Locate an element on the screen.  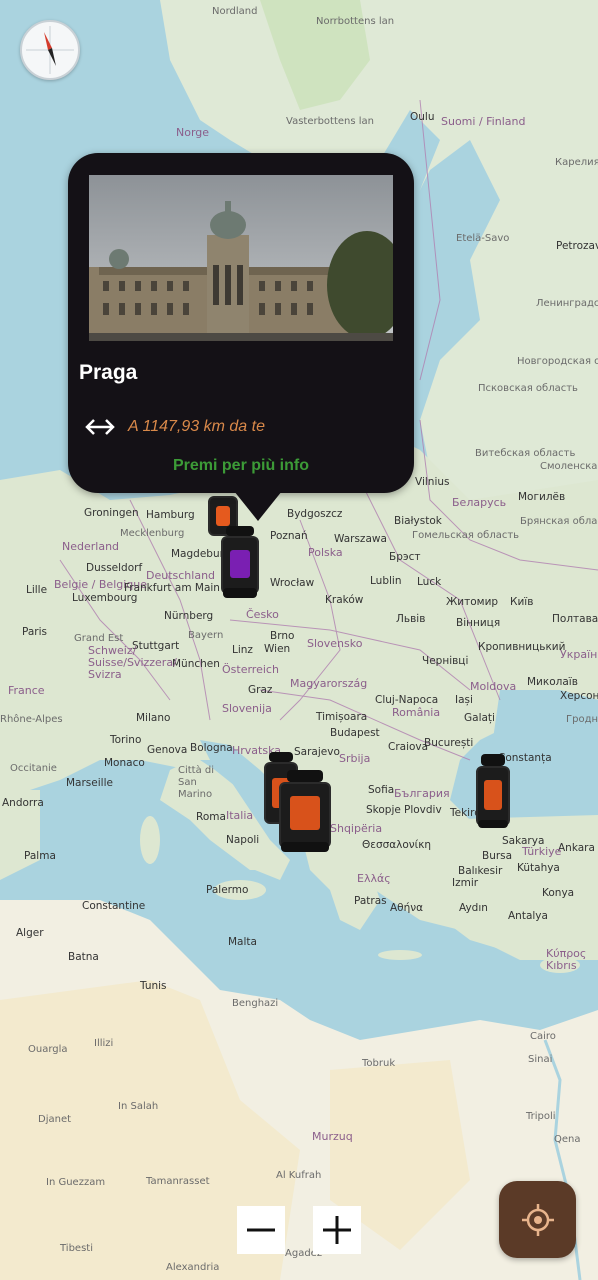
map-label: Nordland is located at coordinates (235, 11).